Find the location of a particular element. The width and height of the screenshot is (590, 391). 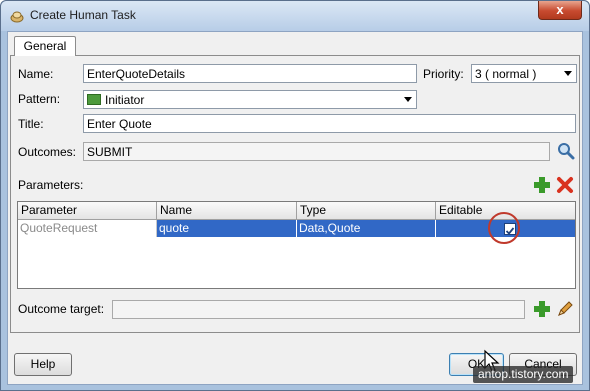

priority-value: 3 ( normal ) is located at coordinates (506, 74).